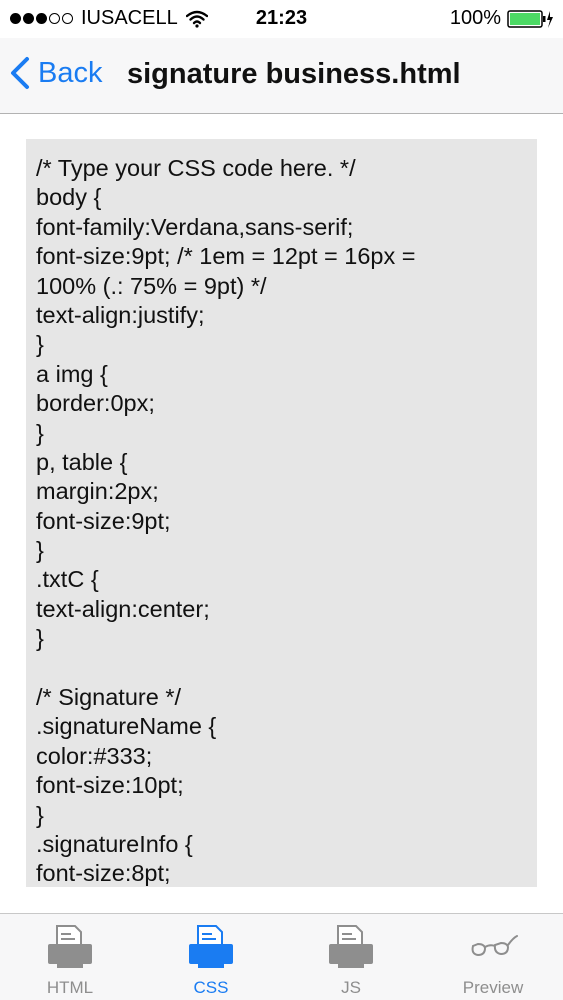 Image resolution: width=563 pixels, height=1000 pixels. What do you see at coordinates (114, 843) in the screenshot?
I see `code-line: .signatureInfo {` at bounding box center [114, 843].